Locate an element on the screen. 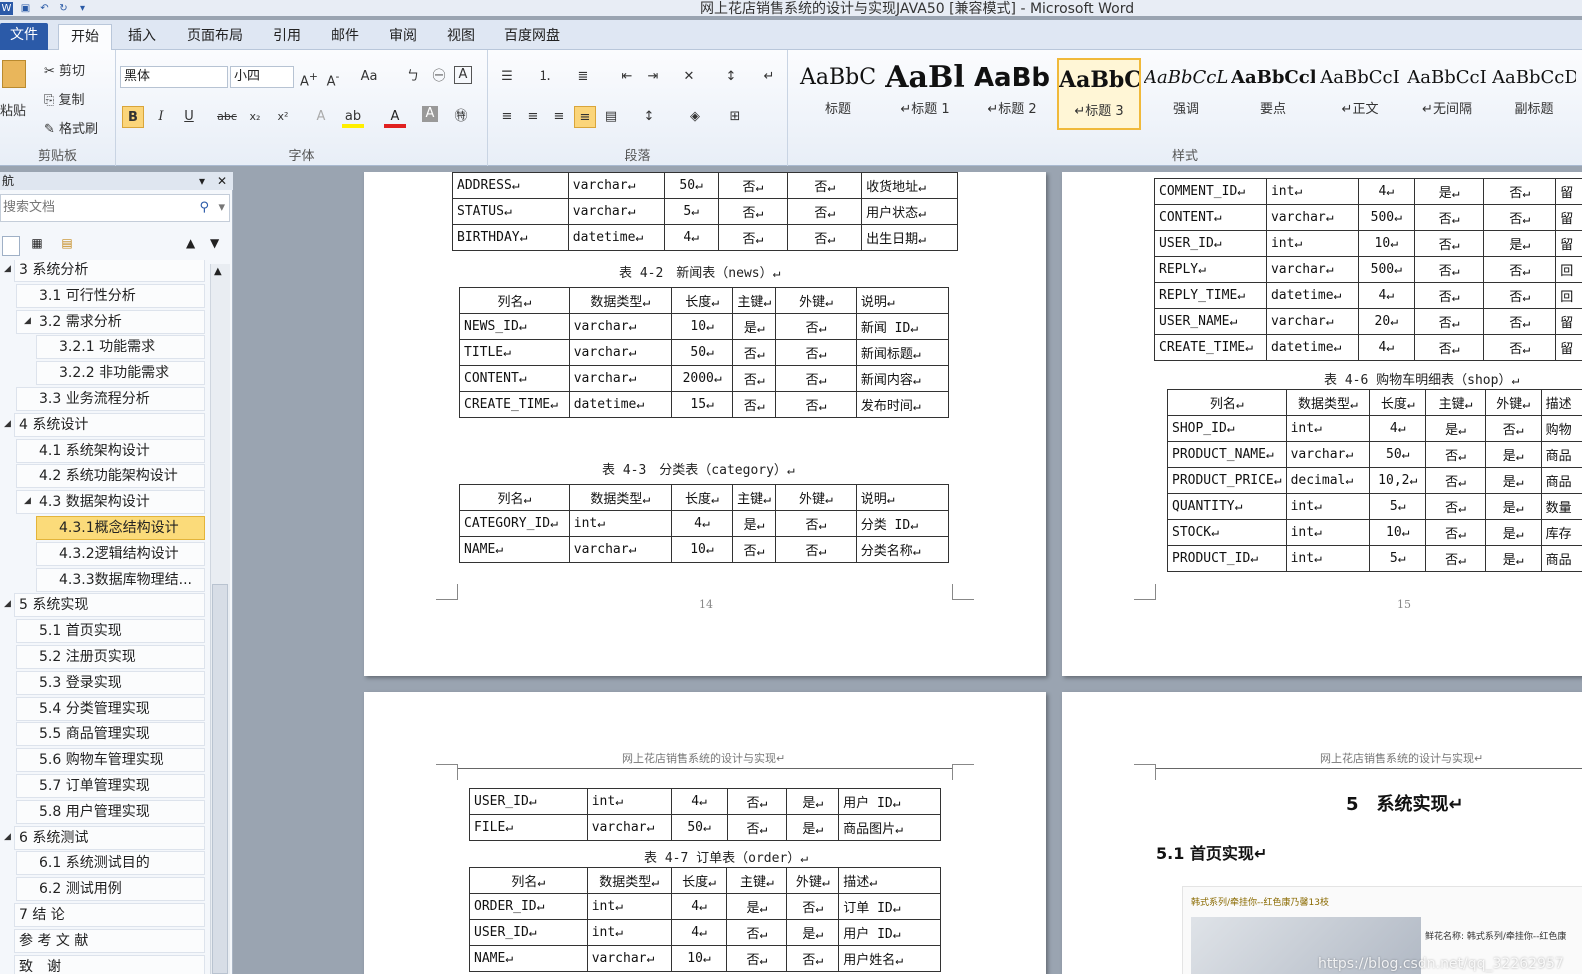  tab-home: 开始 is located at coordinates (85, 37).